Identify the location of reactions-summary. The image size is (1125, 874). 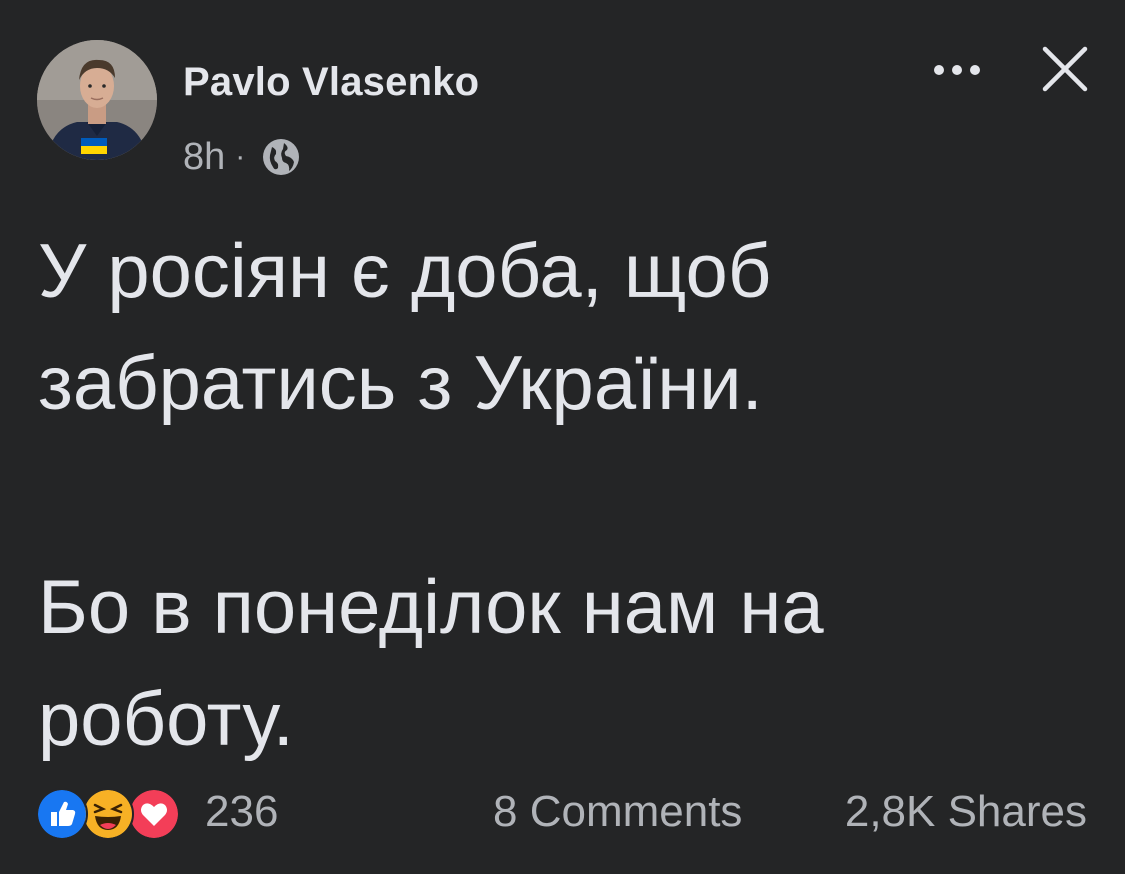
(111, 814).